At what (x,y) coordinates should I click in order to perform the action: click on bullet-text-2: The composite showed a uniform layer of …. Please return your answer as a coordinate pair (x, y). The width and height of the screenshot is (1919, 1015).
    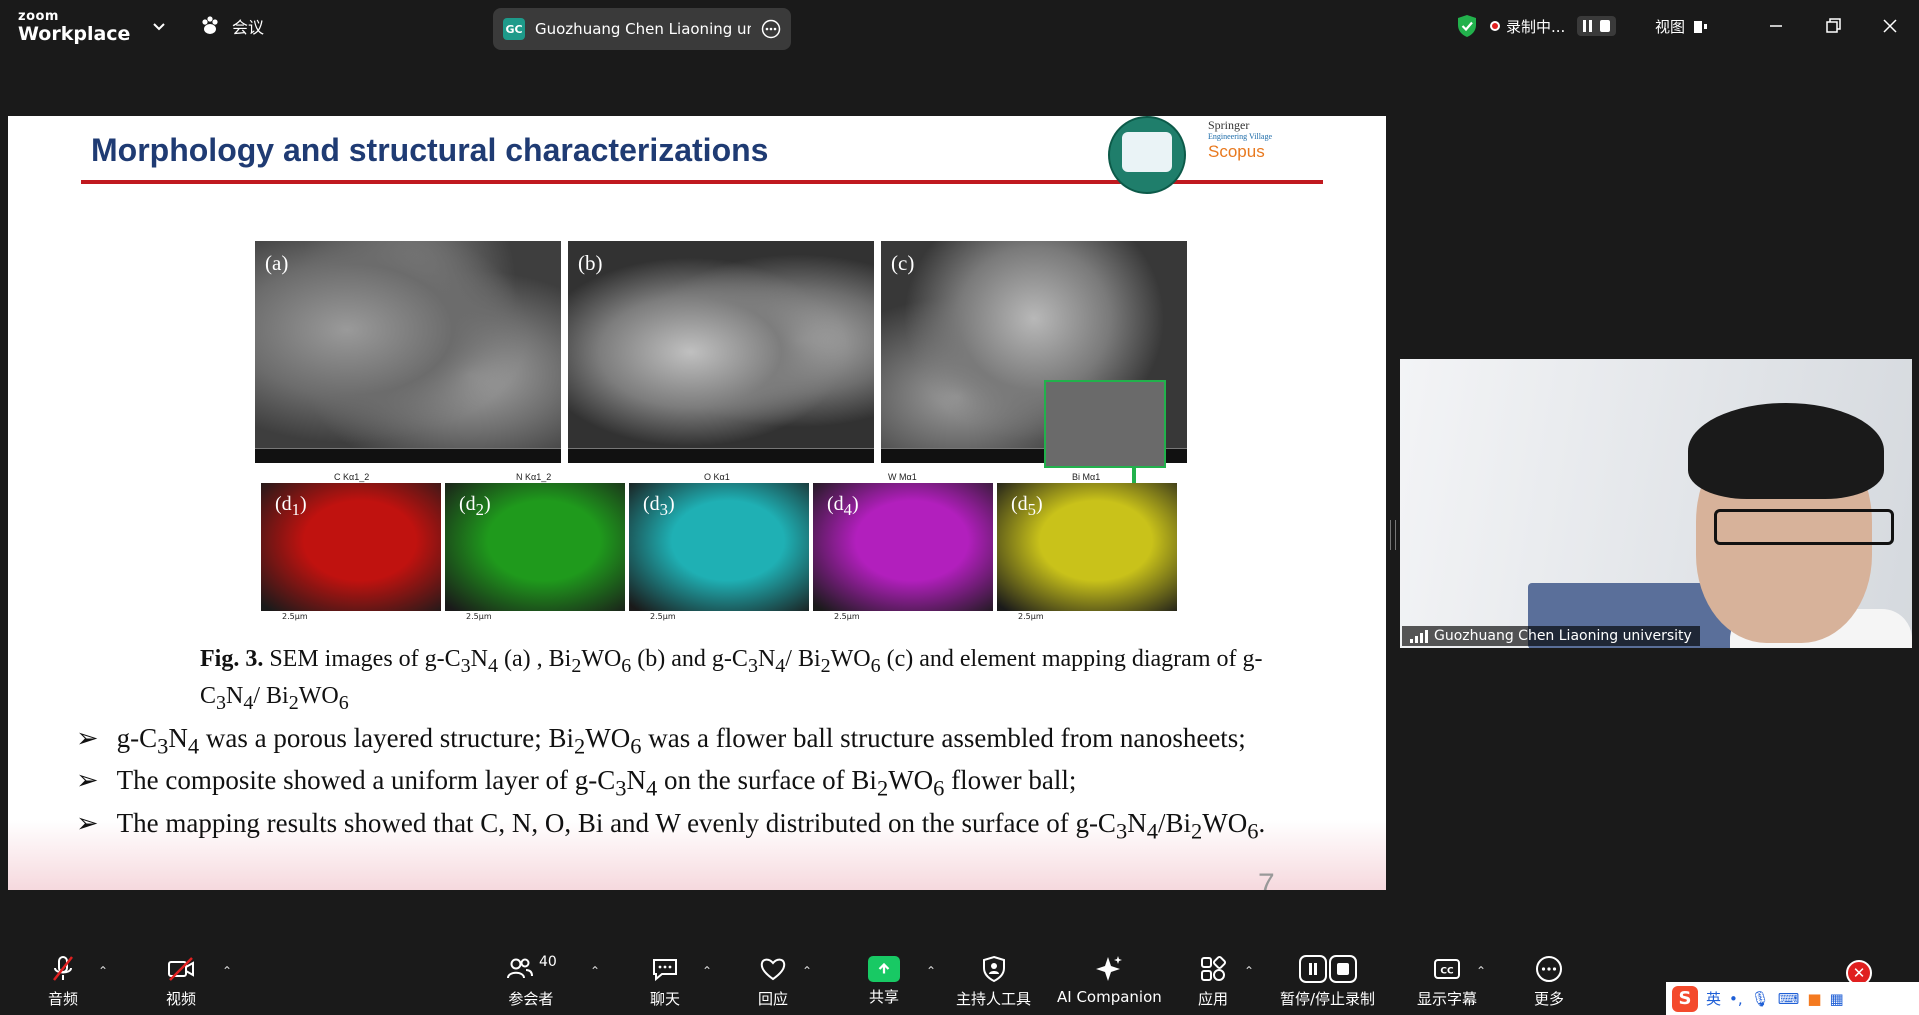
    Looking at the image, I should click on (596, 783).